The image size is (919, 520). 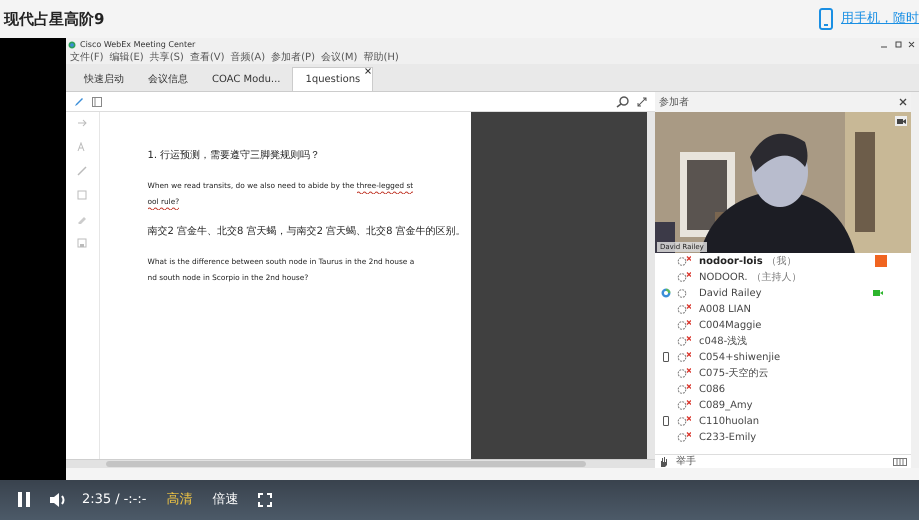 What do you see at coordinates (901, 121) in the screenshot?
I see `camera-icon` at bounding box center [901, 121].